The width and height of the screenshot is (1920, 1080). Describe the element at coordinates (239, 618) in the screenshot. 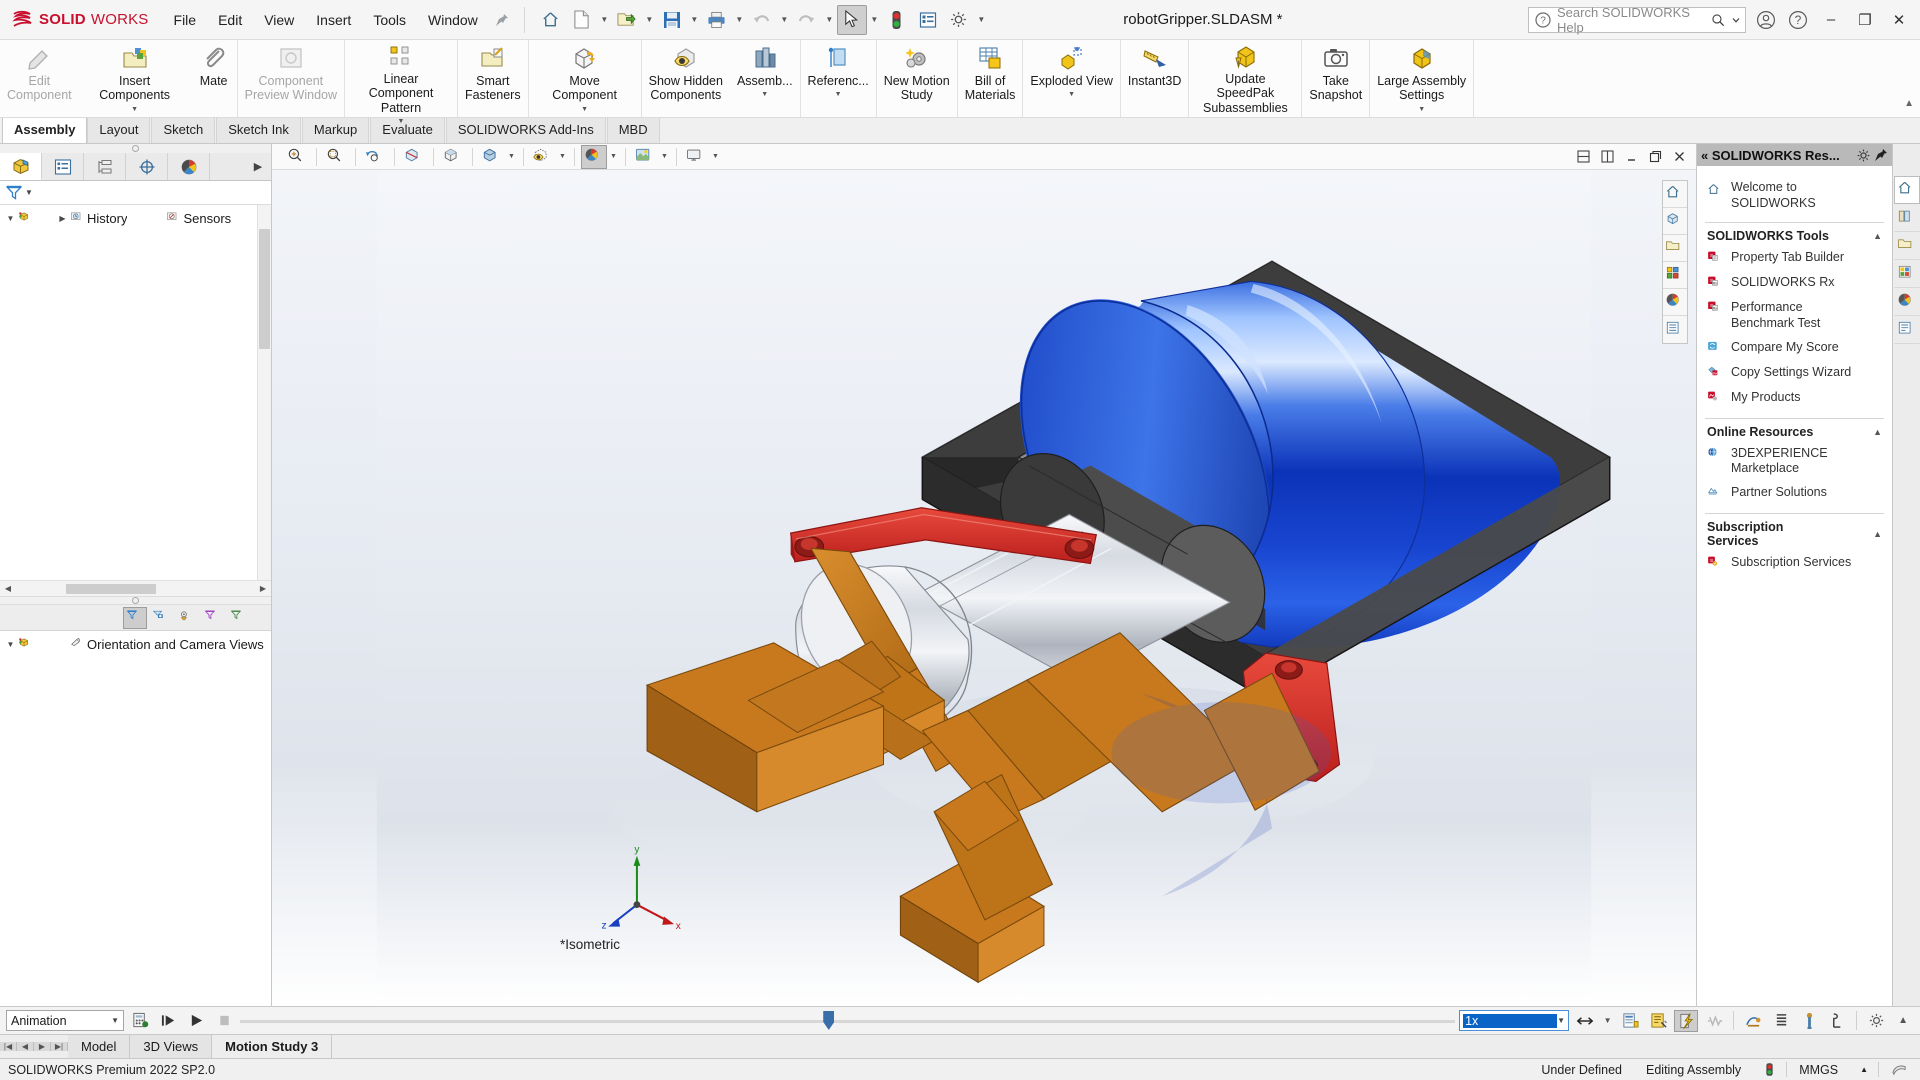

I see `filter-results-button` at that location.